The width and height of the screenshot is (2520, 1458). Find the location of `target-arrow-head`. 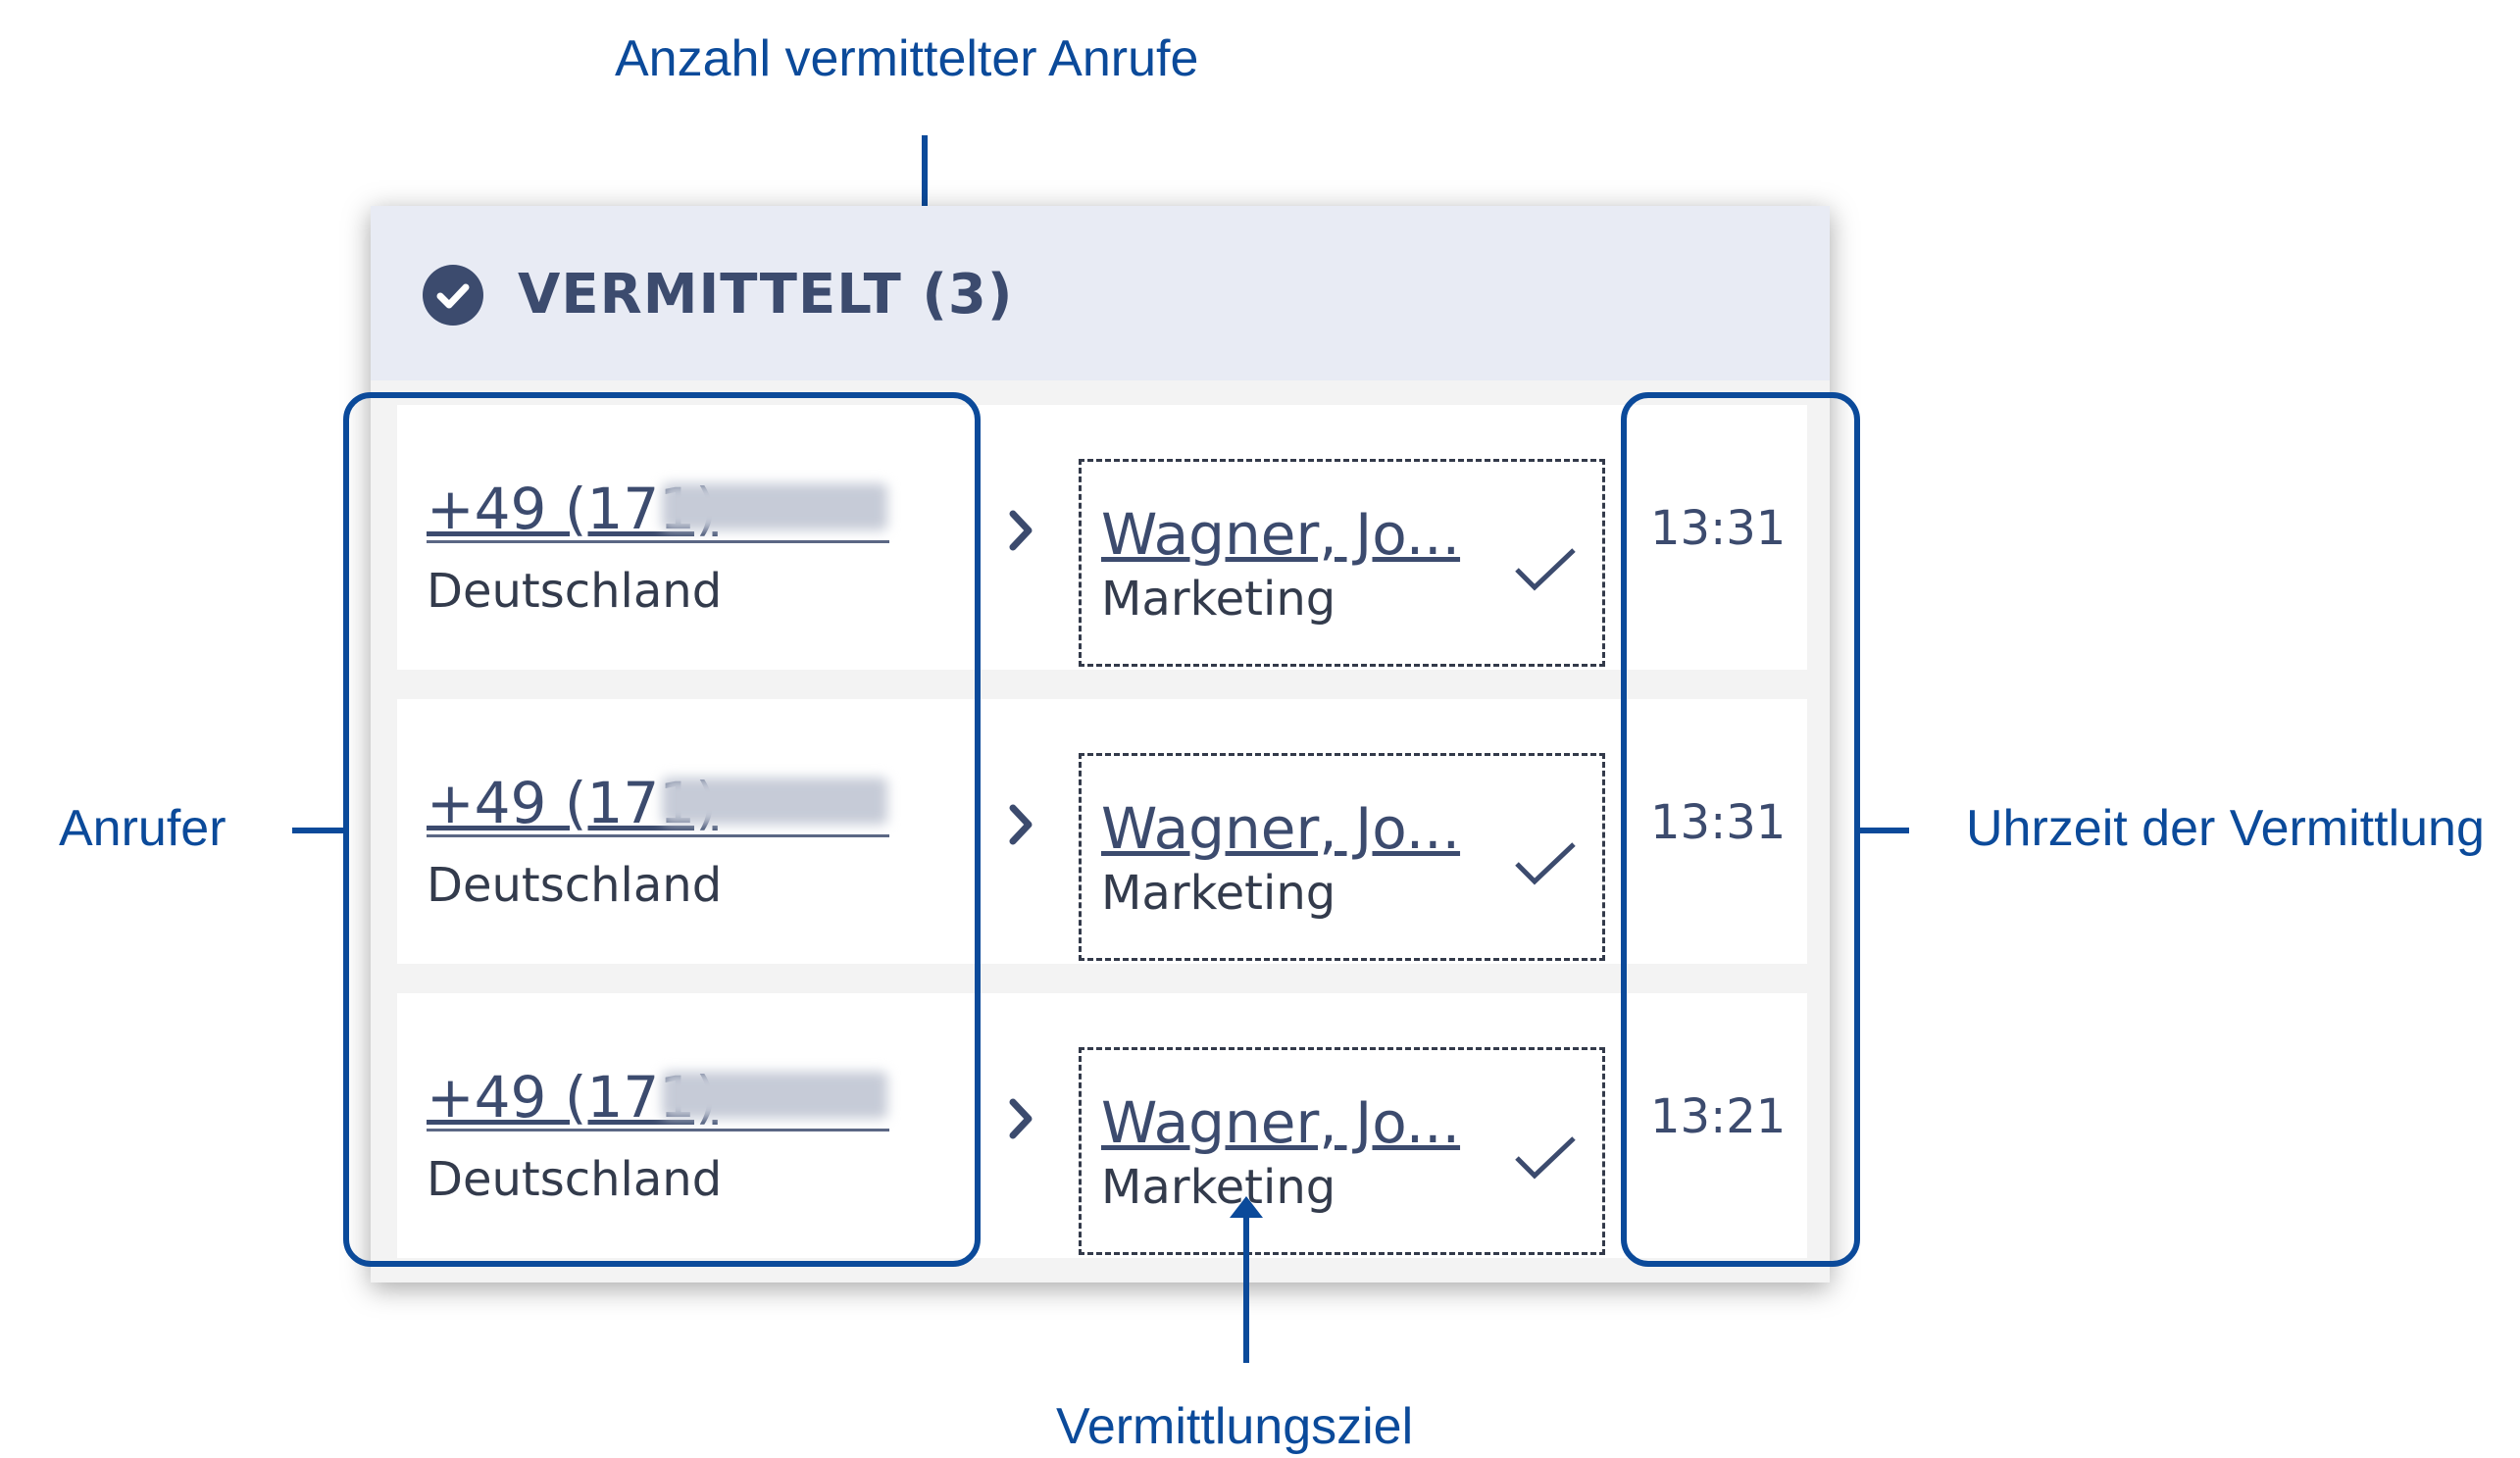

target-arrow-head is located at coordinates (1246, 1207).